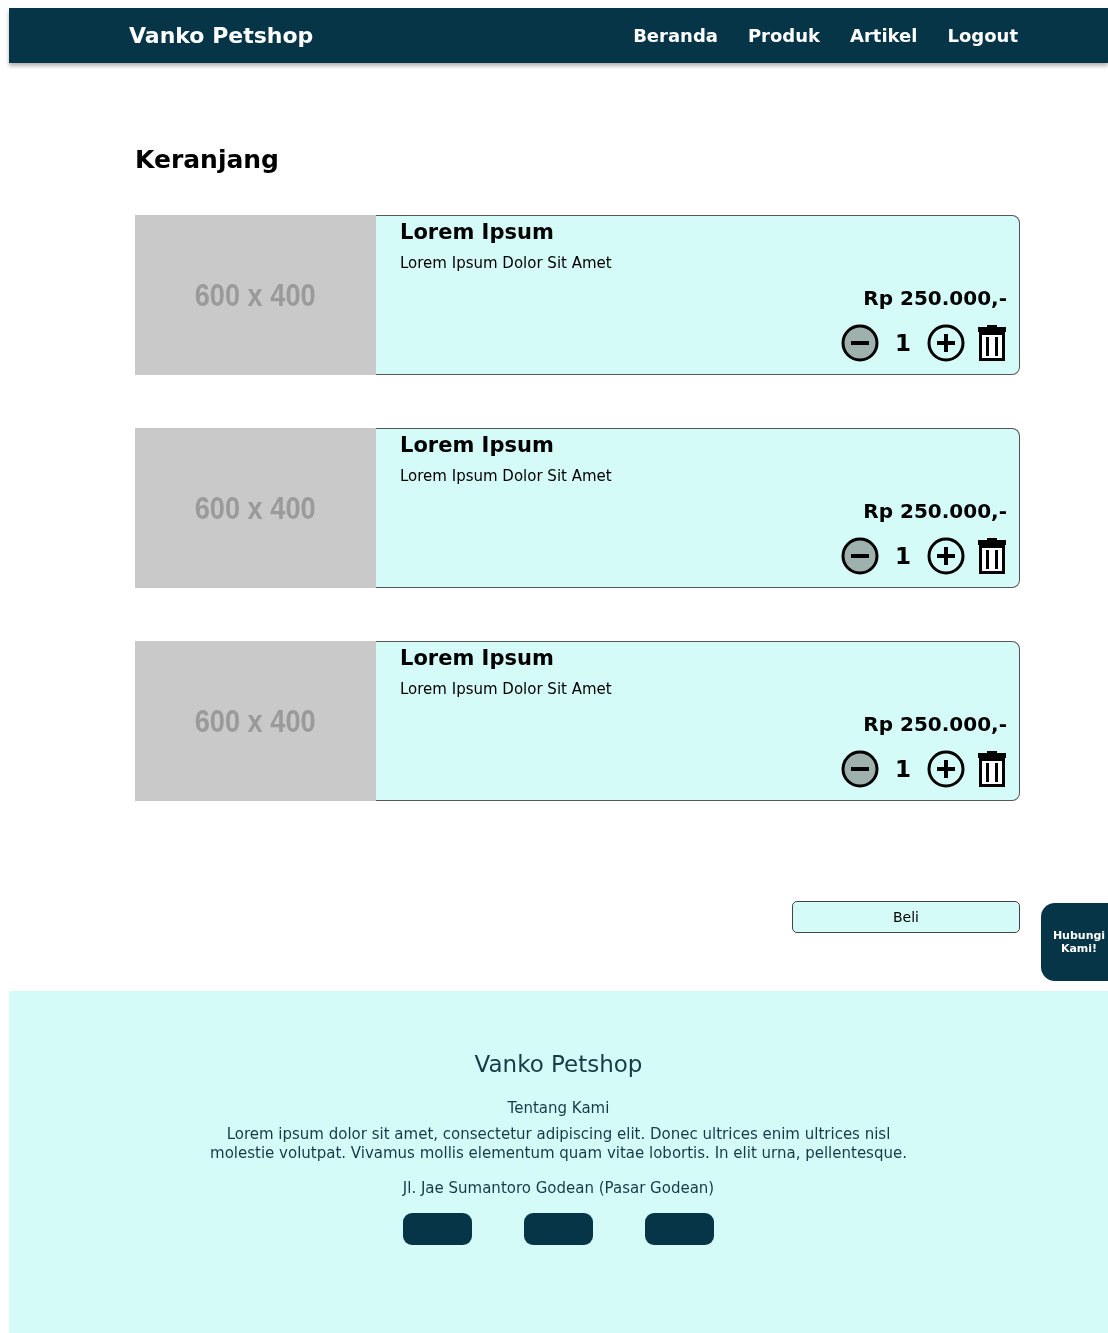  What do you see at coordinates (982, 35) in the screenshot?
I see `nav-link: Logout` at bounding box center [982, 35].